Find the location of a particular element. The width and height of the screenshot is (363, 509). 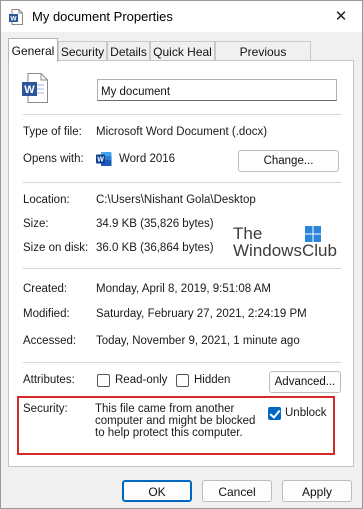

created-label: Created: is located at coordinates (45, 289).